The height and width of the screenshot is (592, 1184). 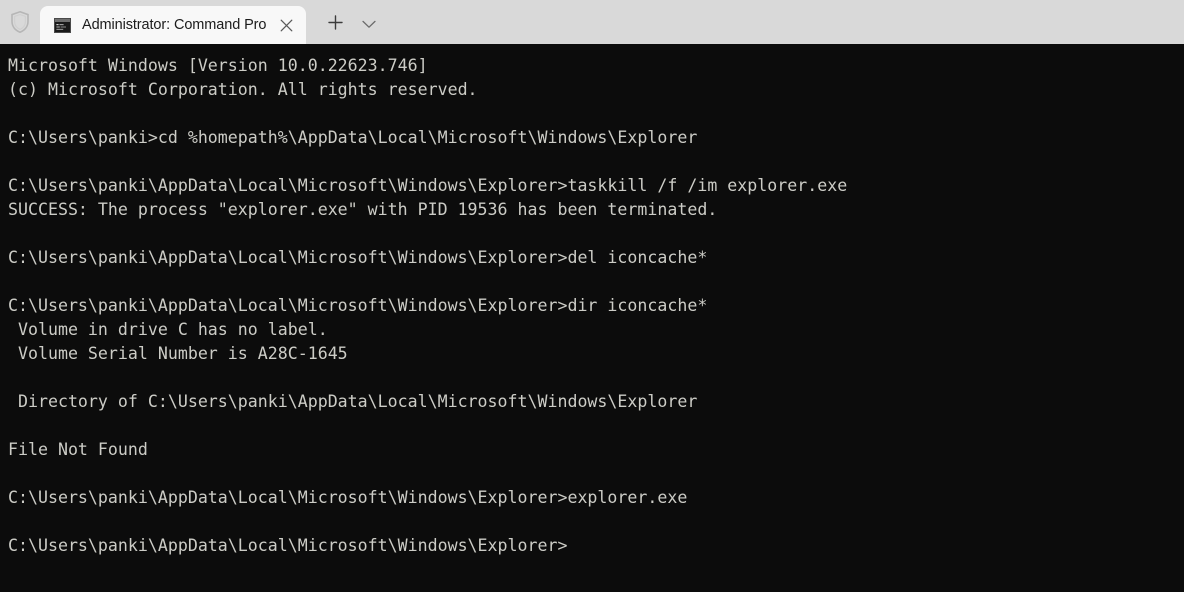 What do you see at coordinates (62, 25) in the screenshot?
I see `console-window-icon` at bounding box center [62, 25].